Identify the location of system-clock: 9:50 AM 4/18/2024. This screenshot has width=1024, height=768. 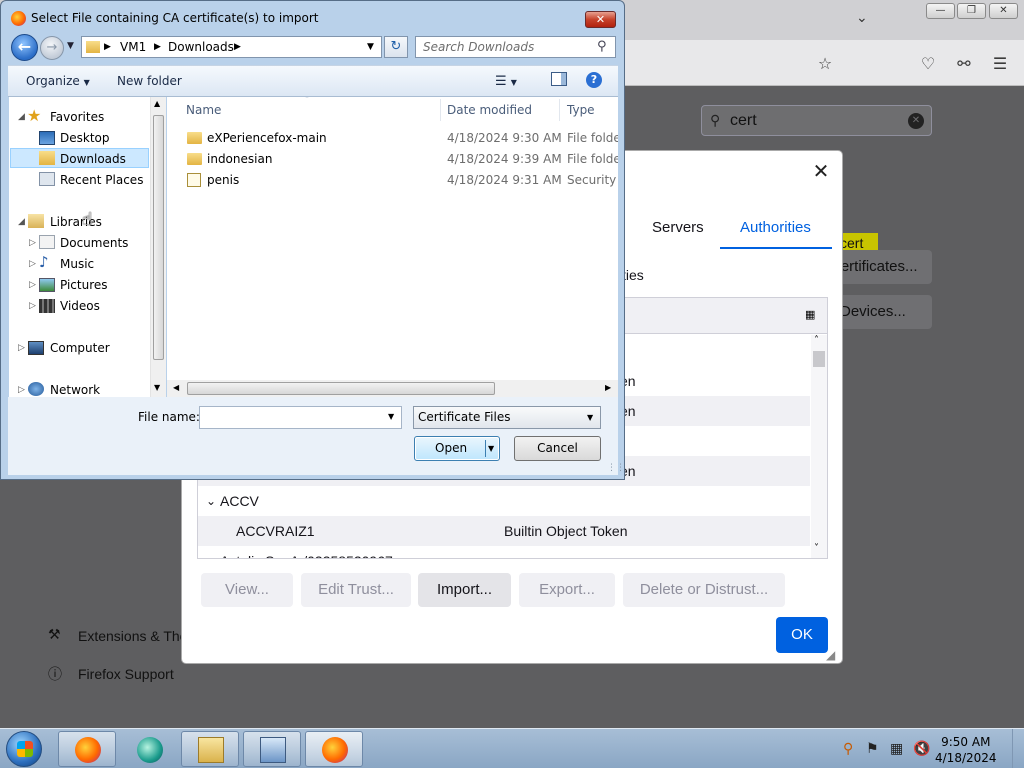
(966, 750).